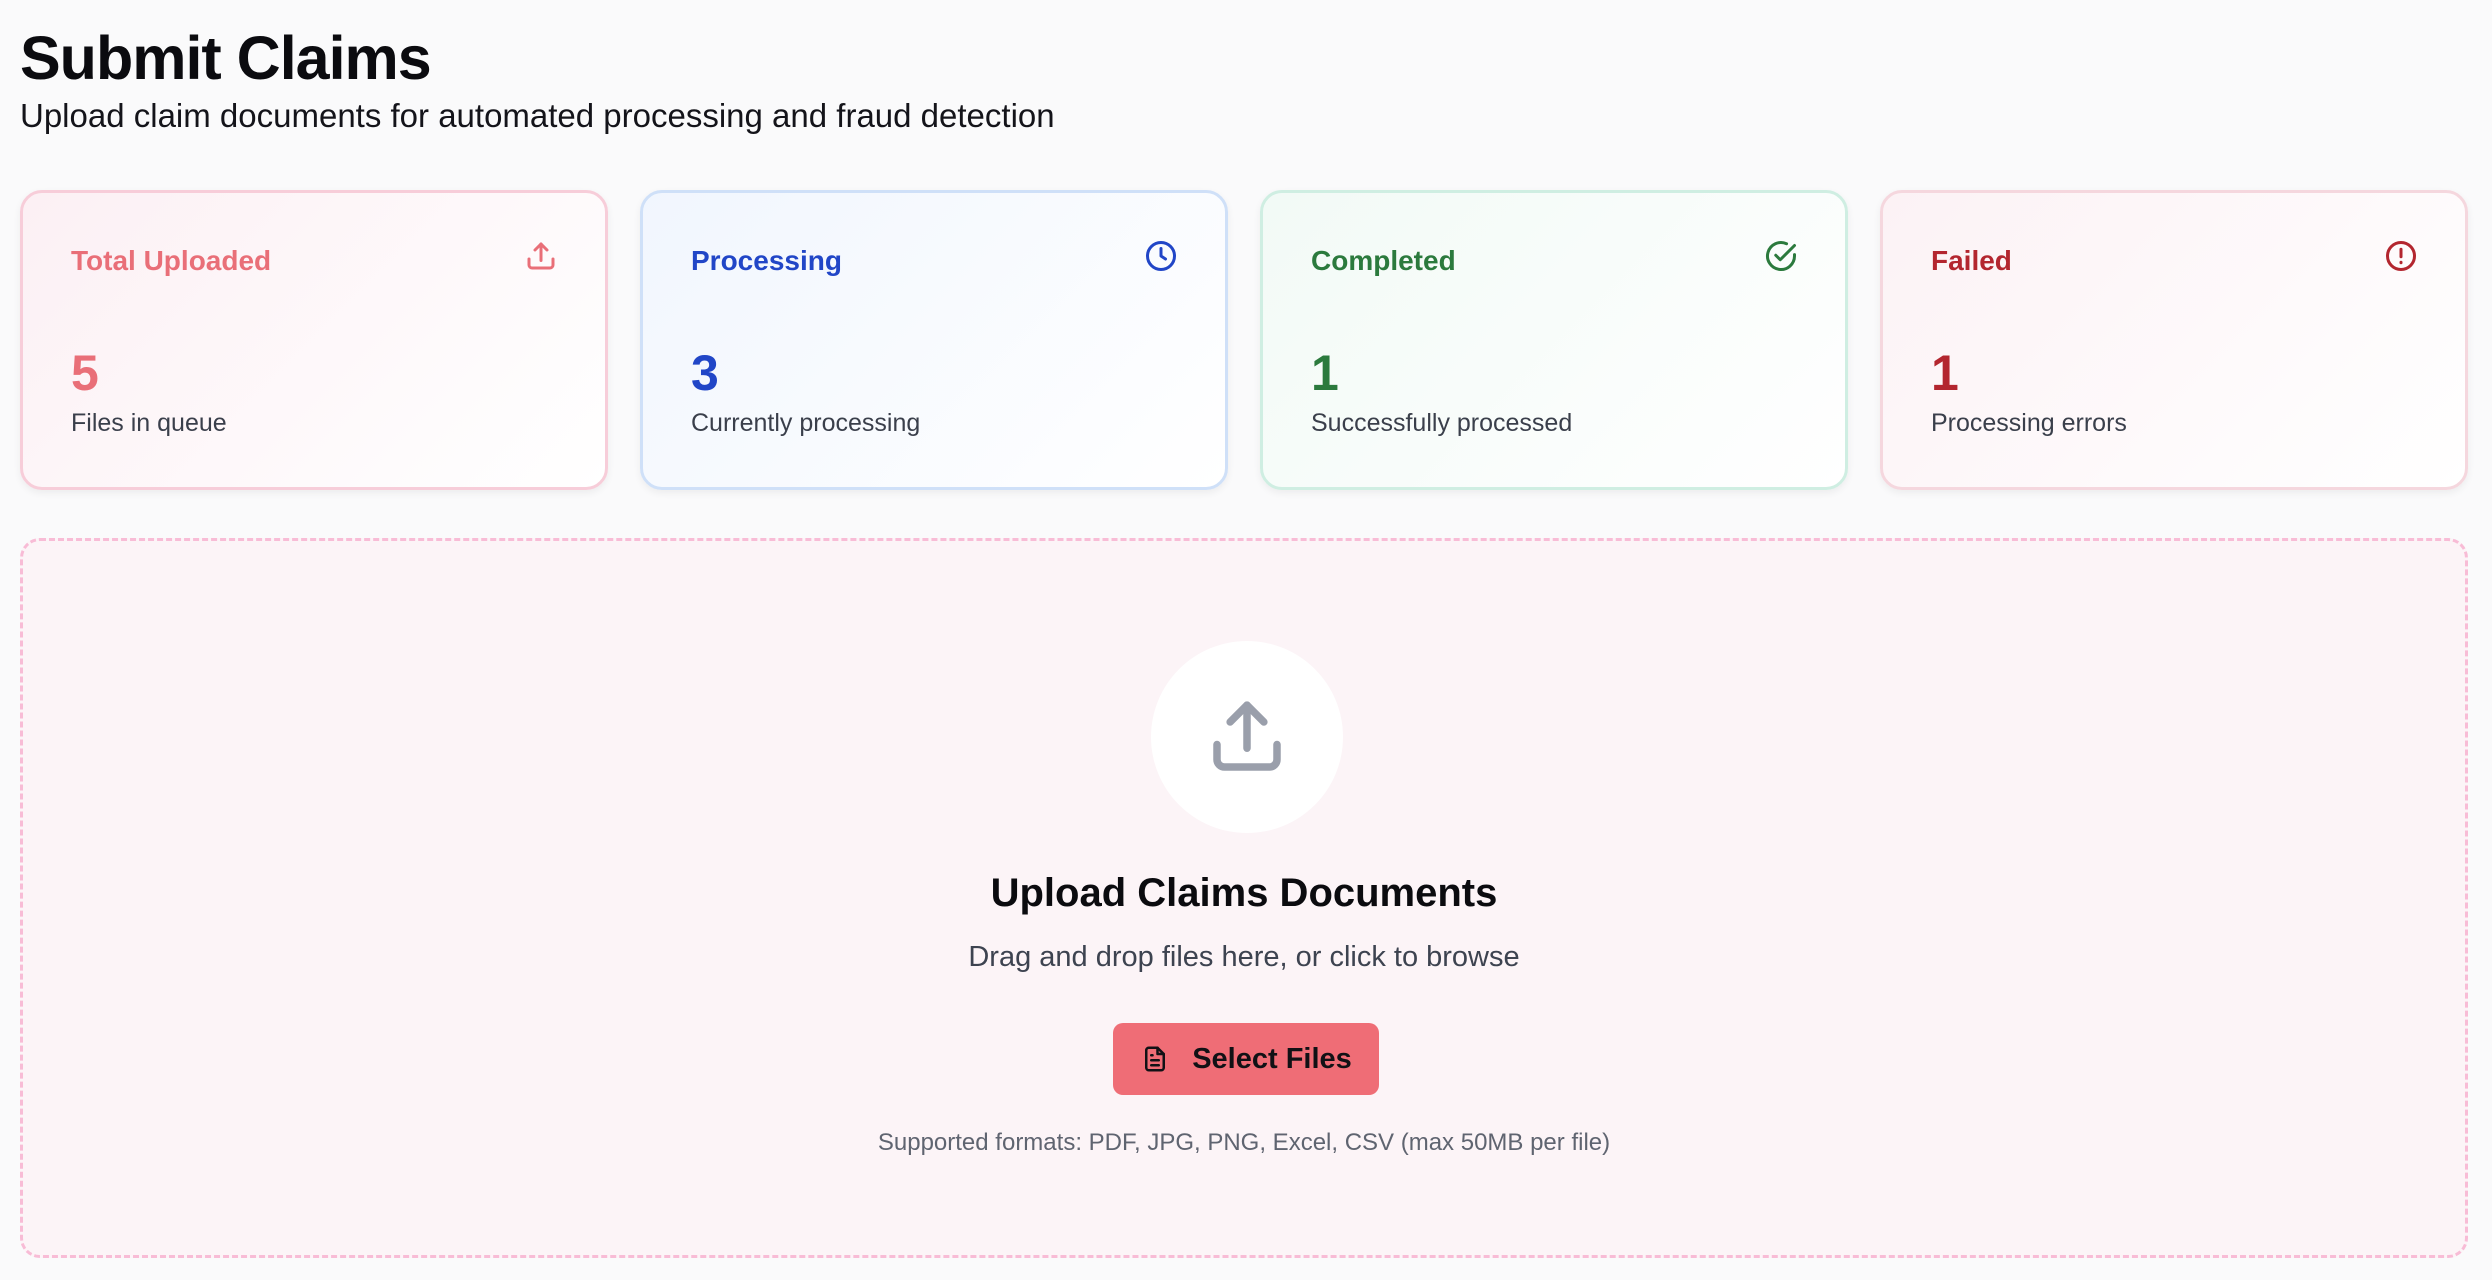 The image size is (2492, 1280). I want to click on alert-circle-icon, so click(2401, 256).